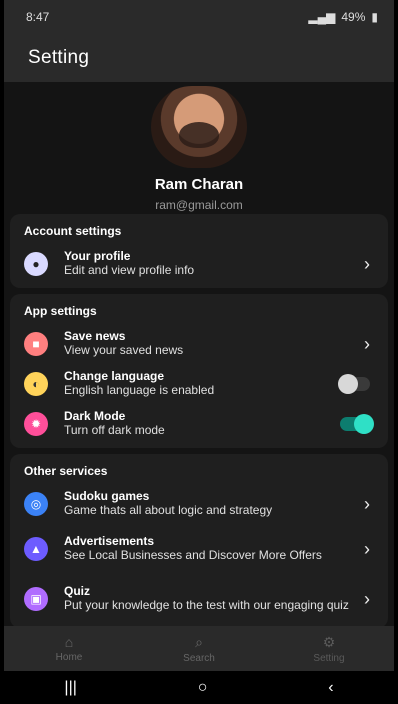 This screenshot has height=704, width=398. What do you see at coordinates (124, 350) in the screenshot?
I see `item-subtitle: View your saved news` at bounding box center [124, 350].